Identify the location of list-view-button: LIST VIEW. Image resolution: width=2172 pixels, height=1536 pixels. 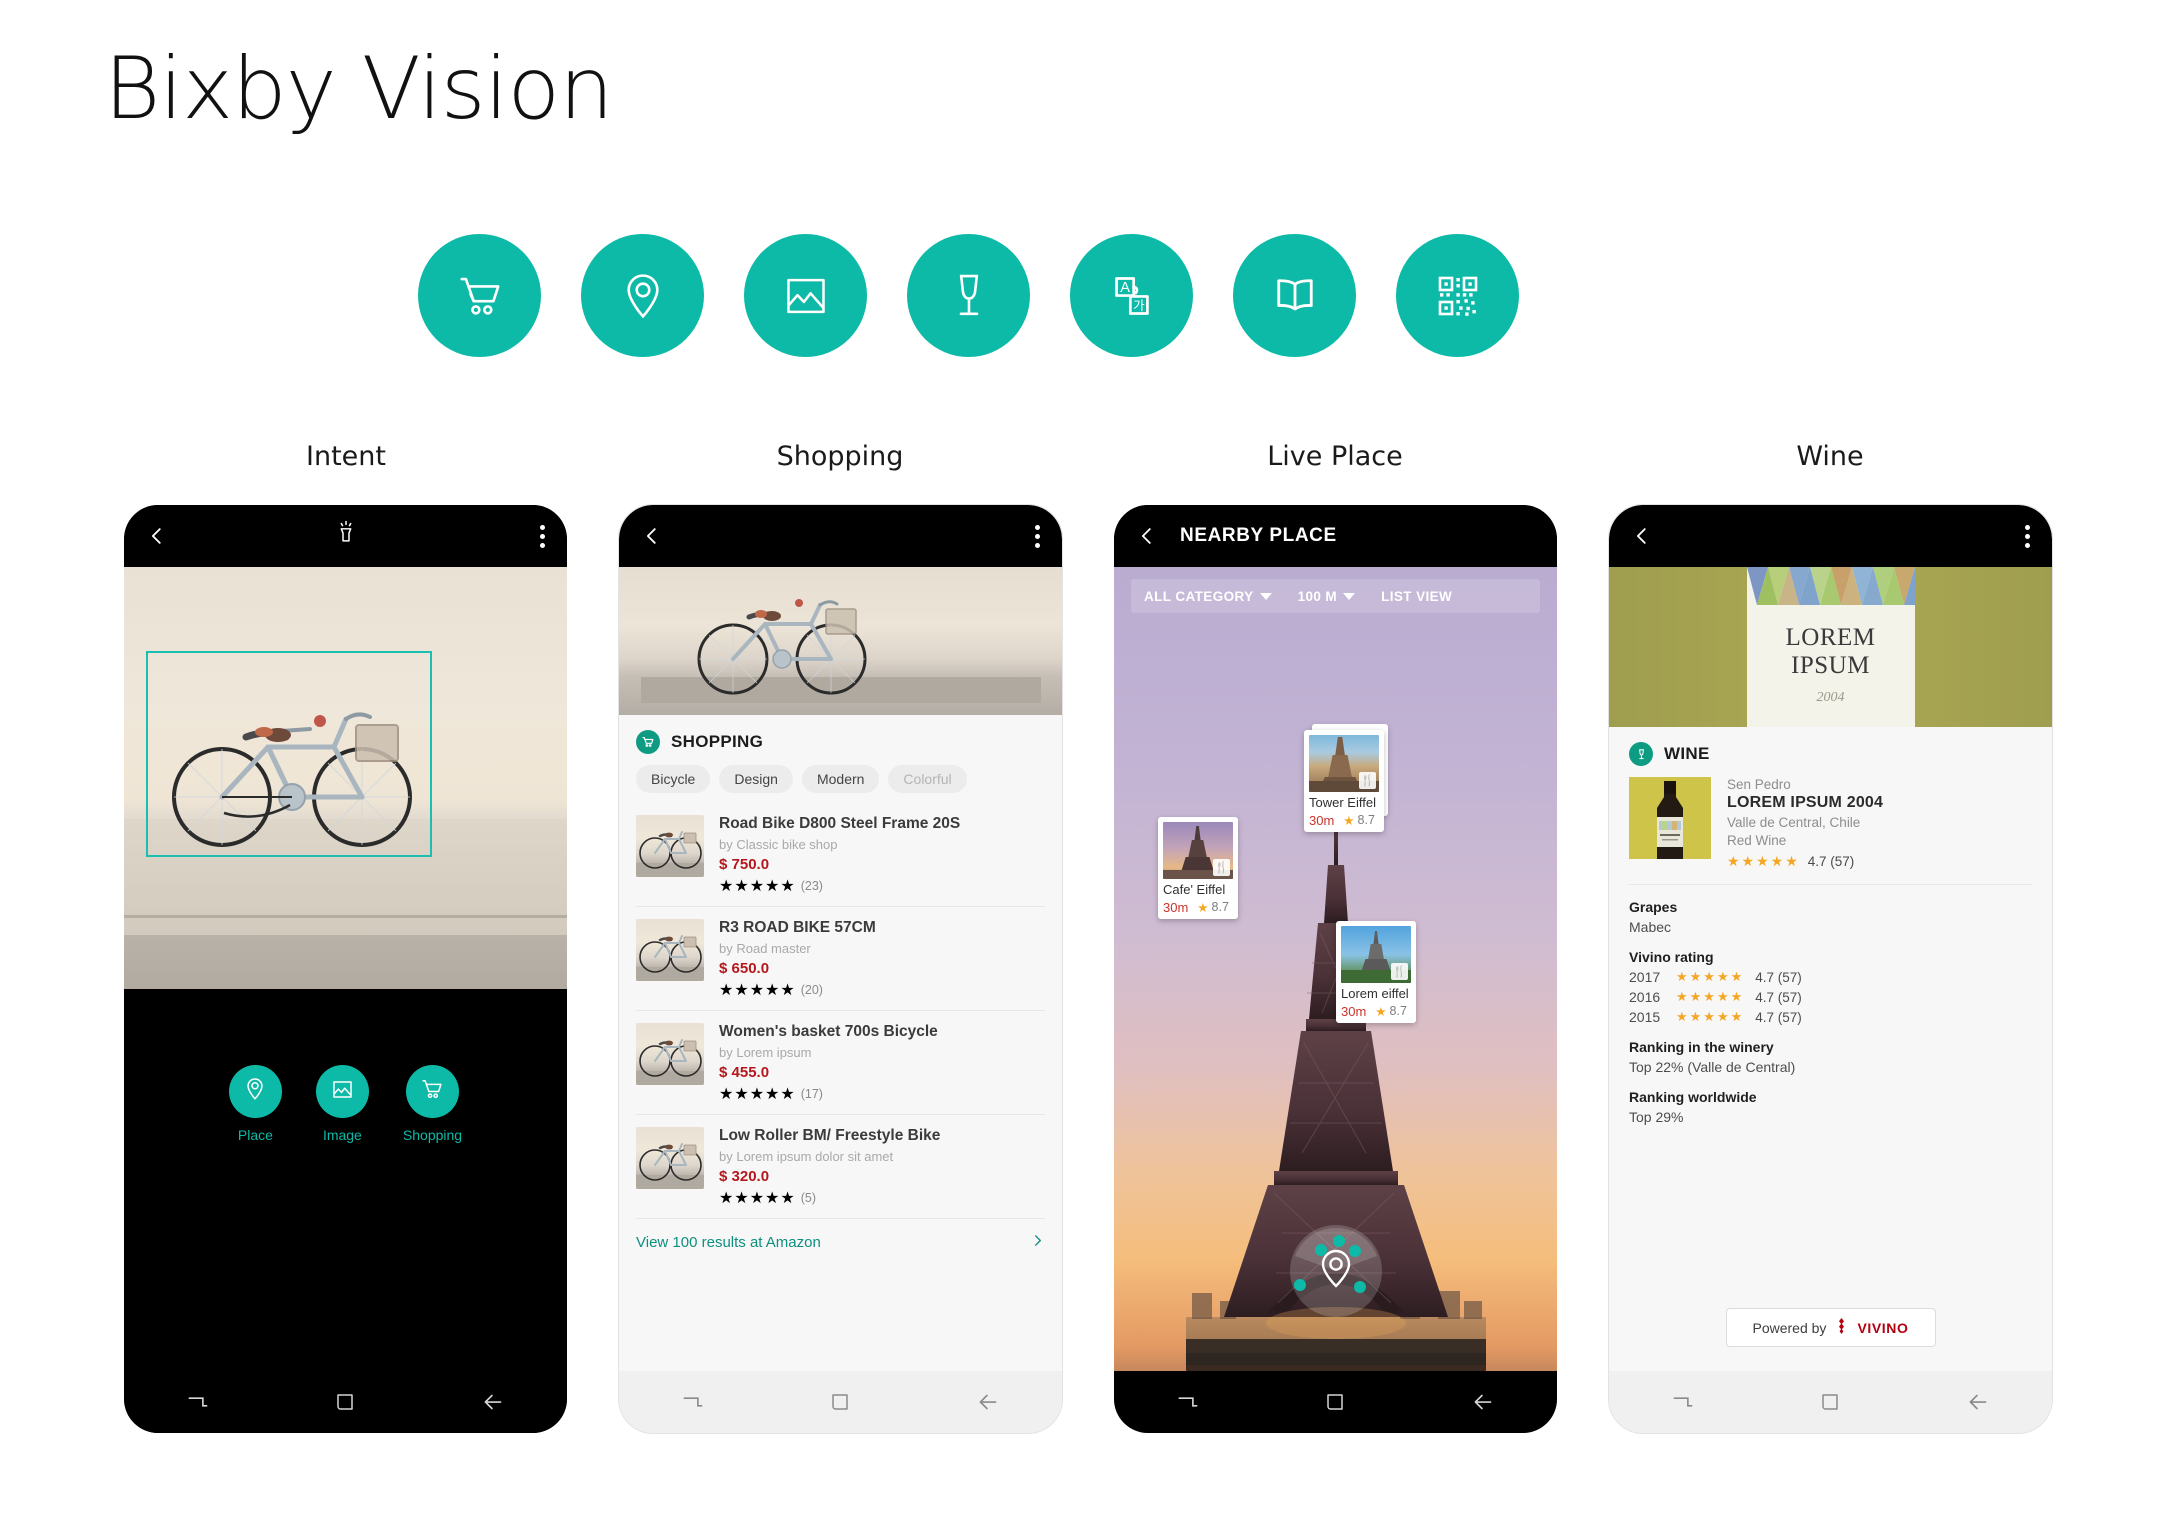
(1416, 596).